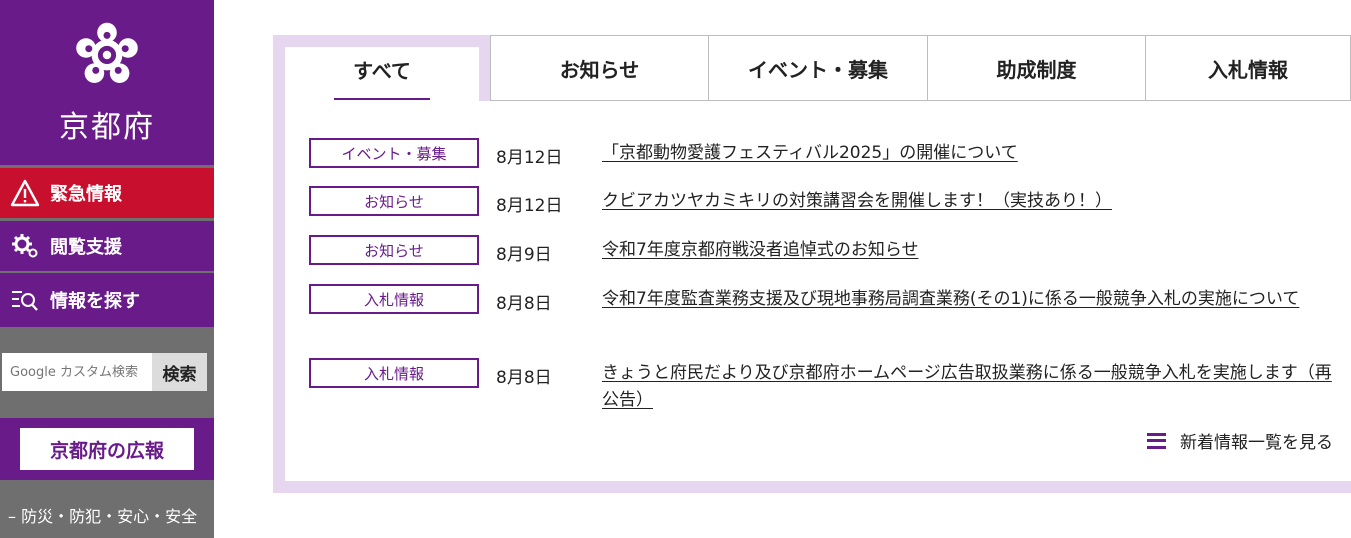 The image size is (1351, 538). I want to click on gear-icon, so click(25, 246).